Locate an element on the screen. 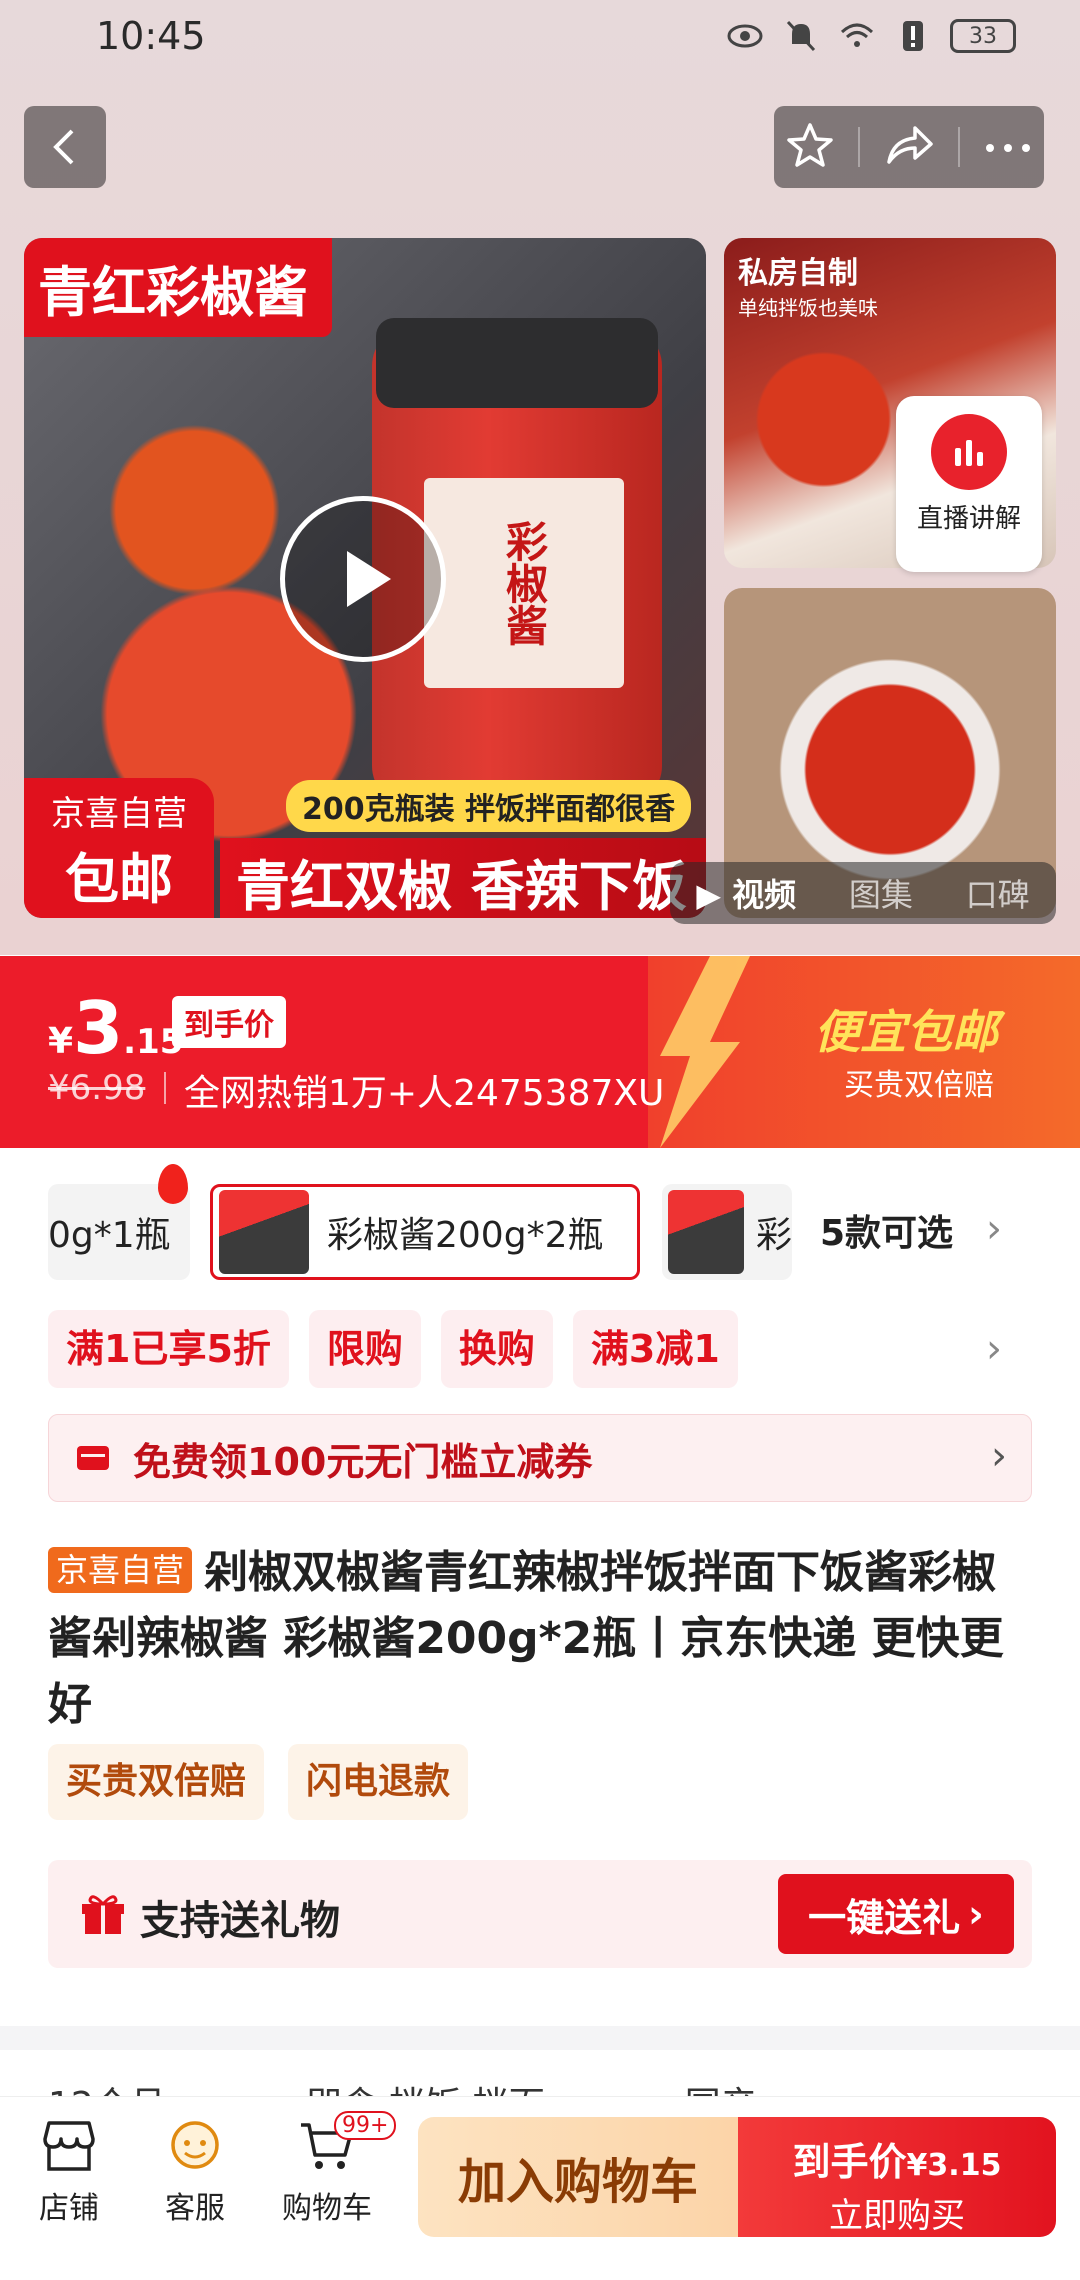  gift-icon is located at coordinates (103, 1914).